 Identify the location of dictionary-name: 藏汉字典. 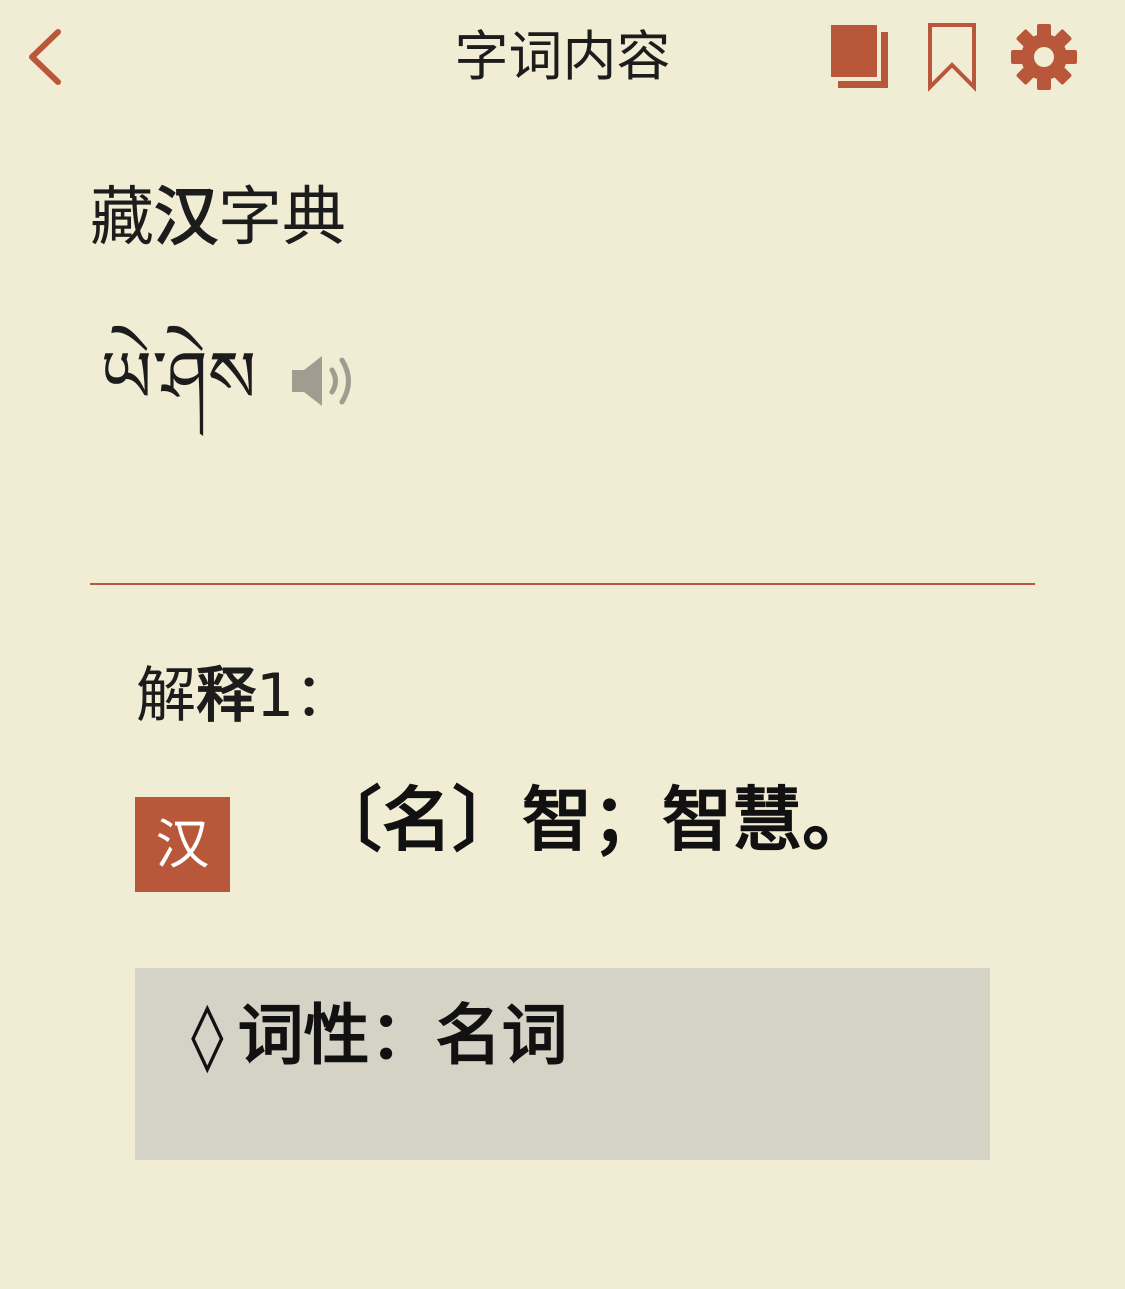
(218, 218).